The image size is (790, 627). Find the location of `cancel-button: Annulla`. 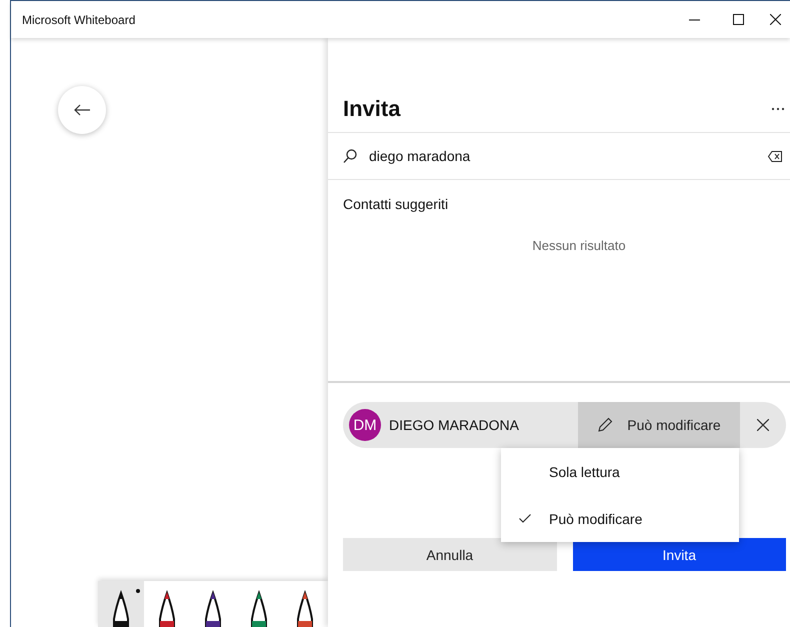

cancel-button: Annulla is located at coordinates (449, 554).